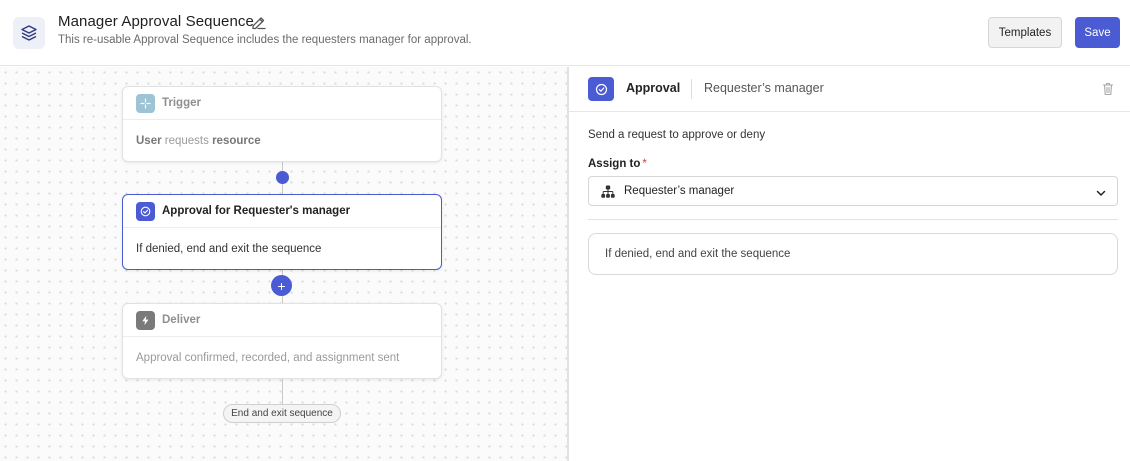  What do you see at coordinates (617, 164) in the screenshot?
I see `assign-to-label: Assign to *` at bounding box center [617, 164].